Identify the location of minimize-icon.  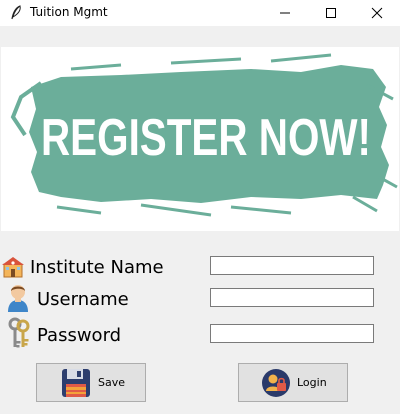
(285, 13).